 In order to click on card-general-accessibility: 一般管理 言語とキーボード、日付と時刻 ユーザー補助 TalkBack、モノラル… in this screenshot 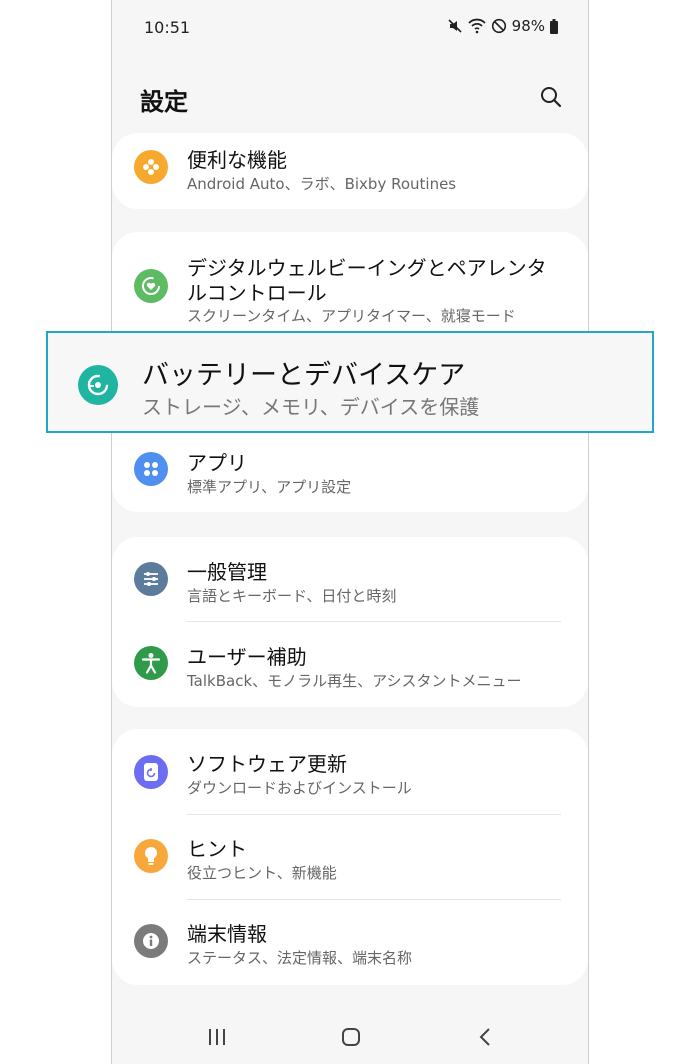, I will do `click(350, 622)`.